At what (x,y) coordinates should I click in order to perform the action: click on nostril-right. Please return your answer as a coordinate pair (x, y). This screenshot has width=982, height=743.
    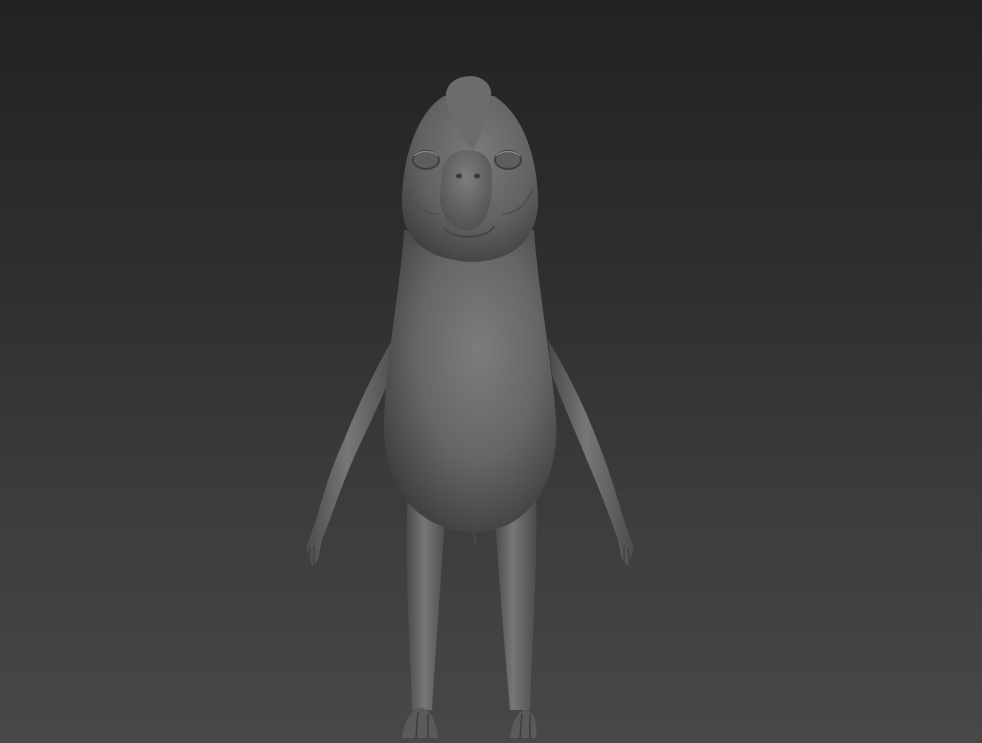
    Looking at the image, I should click on (477, 176).